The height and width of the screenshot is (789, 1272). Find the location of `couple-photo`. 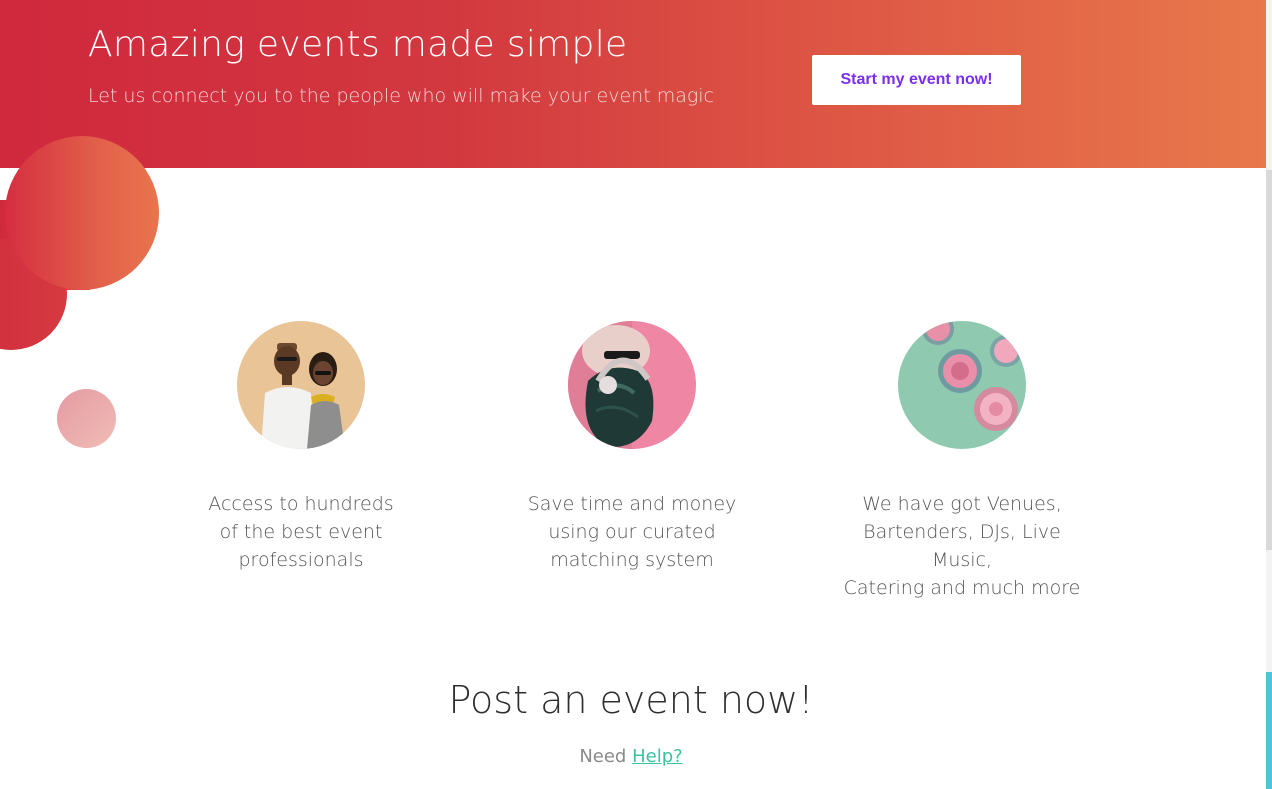

couple-photo is located at coordinates (301, 385).